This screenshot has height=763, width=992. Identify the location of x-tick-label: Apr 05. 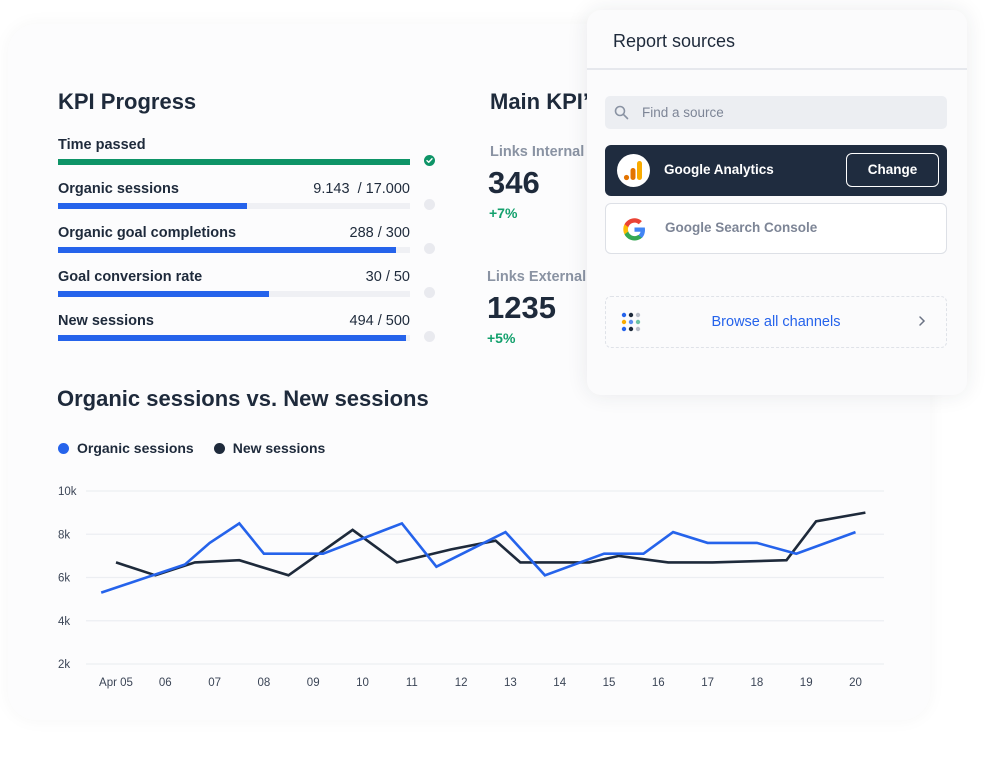
(116, 683).